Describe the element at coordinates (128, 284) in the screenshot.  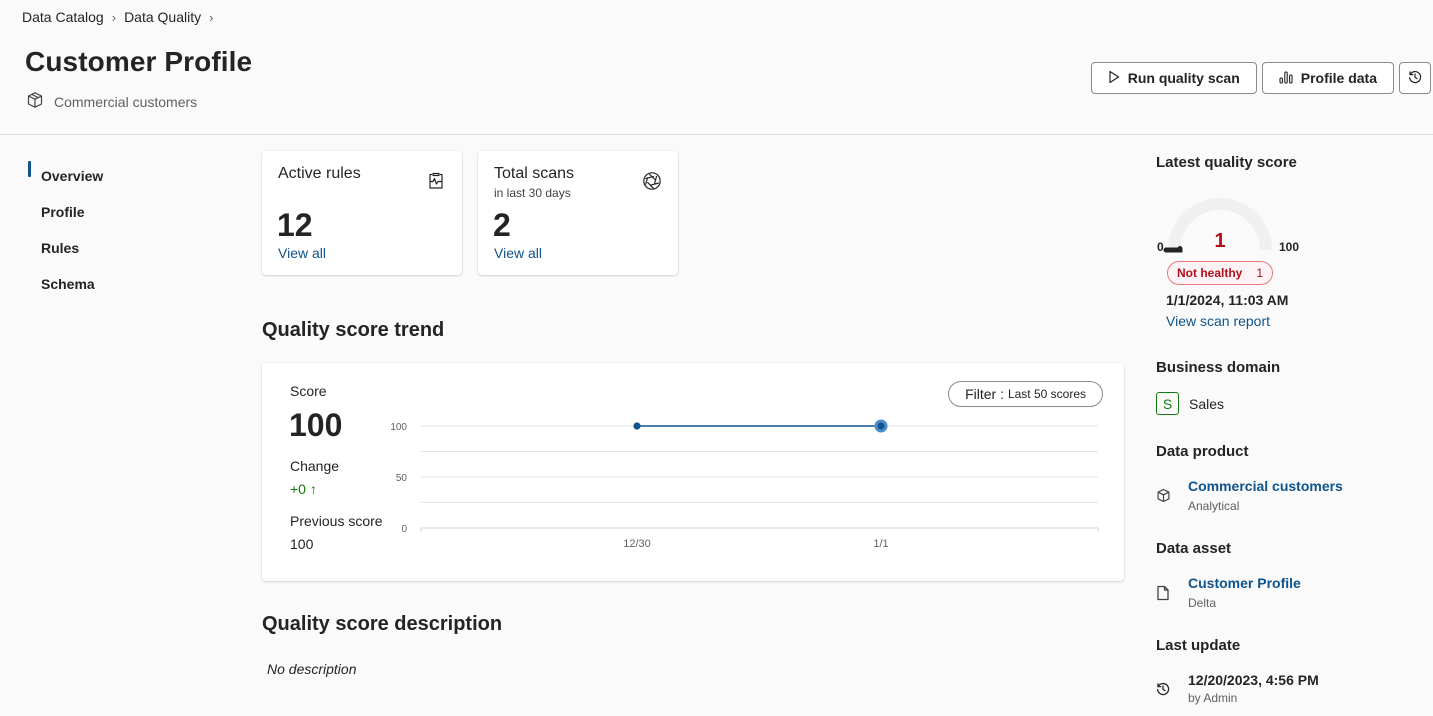
I see `nav-item-schema: Schema` at that location.